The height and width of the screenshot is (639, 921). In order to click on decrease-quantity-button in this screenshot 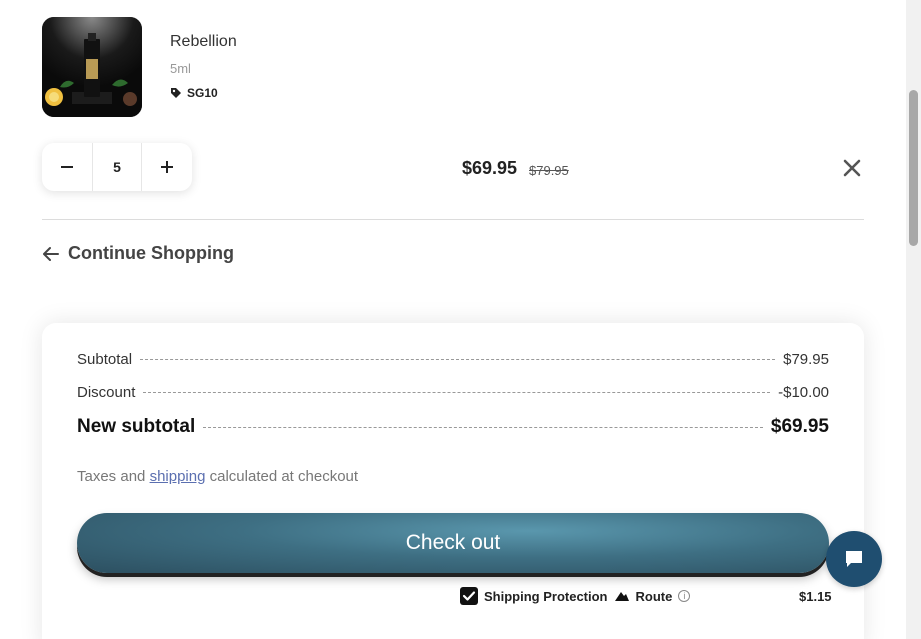, I will do `click(67, 167)`.